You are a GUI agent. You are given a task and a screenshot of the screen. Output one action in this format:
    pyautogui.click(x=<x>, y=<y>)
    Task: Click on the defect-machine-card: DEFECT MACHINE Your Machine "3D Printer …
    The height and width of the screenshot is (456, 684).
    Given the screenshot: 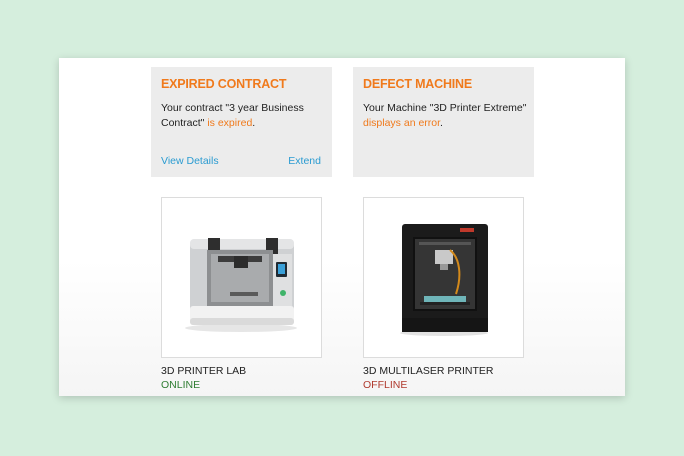 What is the action you would take?
    pyautogui.click(x=443, y=122)
    